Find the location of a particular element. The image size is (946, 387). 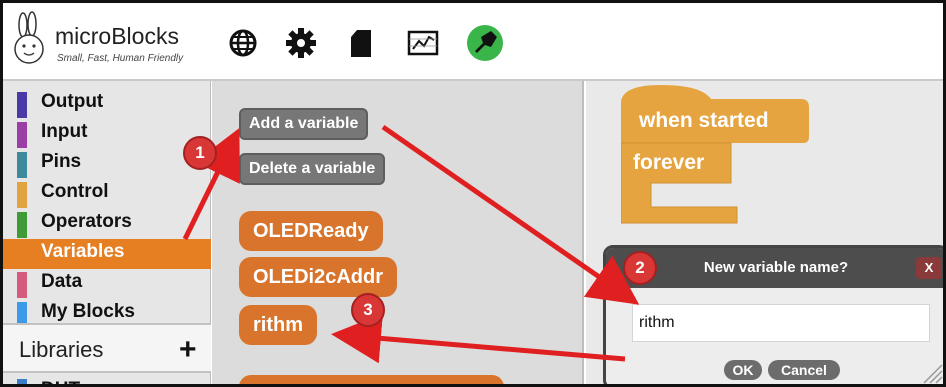

step-badge-3: 3 is located at coordinates (368, 310).